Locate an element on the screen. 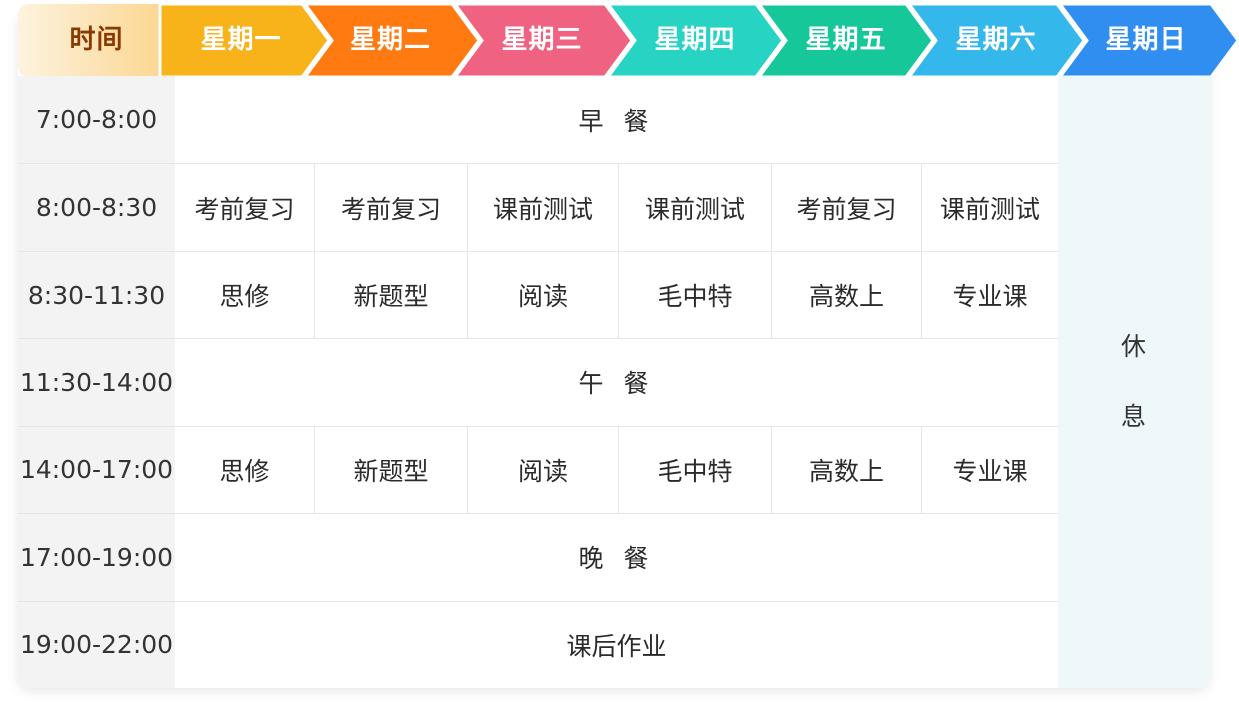 Image resolution: width=1239 pixels, height=715 pixels. weekday-header: 时间 星期一 星期二 星期三 星期四 星期五 星期六 星期日 is located at coordinates (628, 40).